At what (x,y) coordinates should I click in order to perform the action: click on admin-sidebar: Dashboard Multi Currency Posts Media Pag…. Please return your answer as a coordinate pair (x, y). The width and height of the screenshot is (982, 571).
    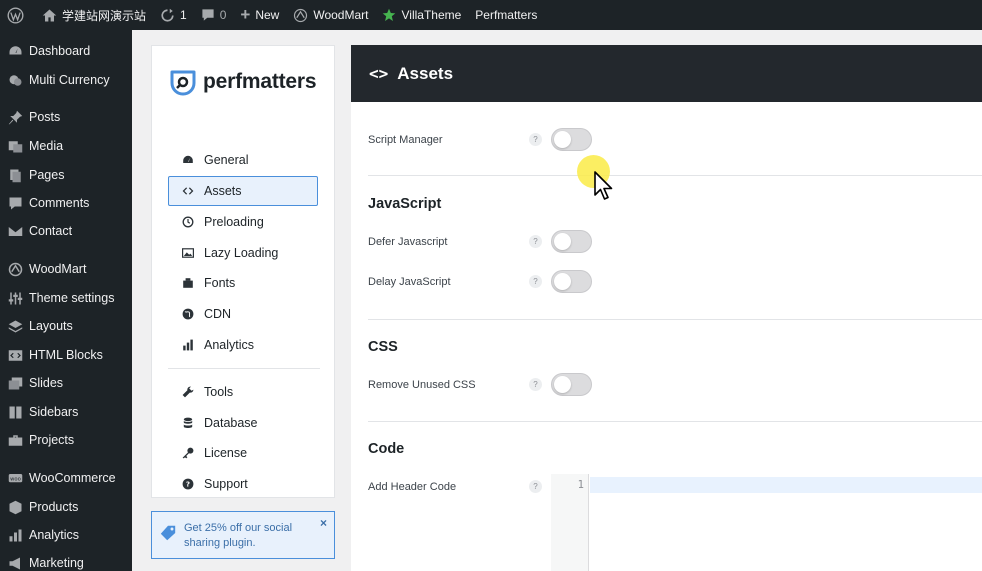
    Looking at the image, I should click on (66, 300).